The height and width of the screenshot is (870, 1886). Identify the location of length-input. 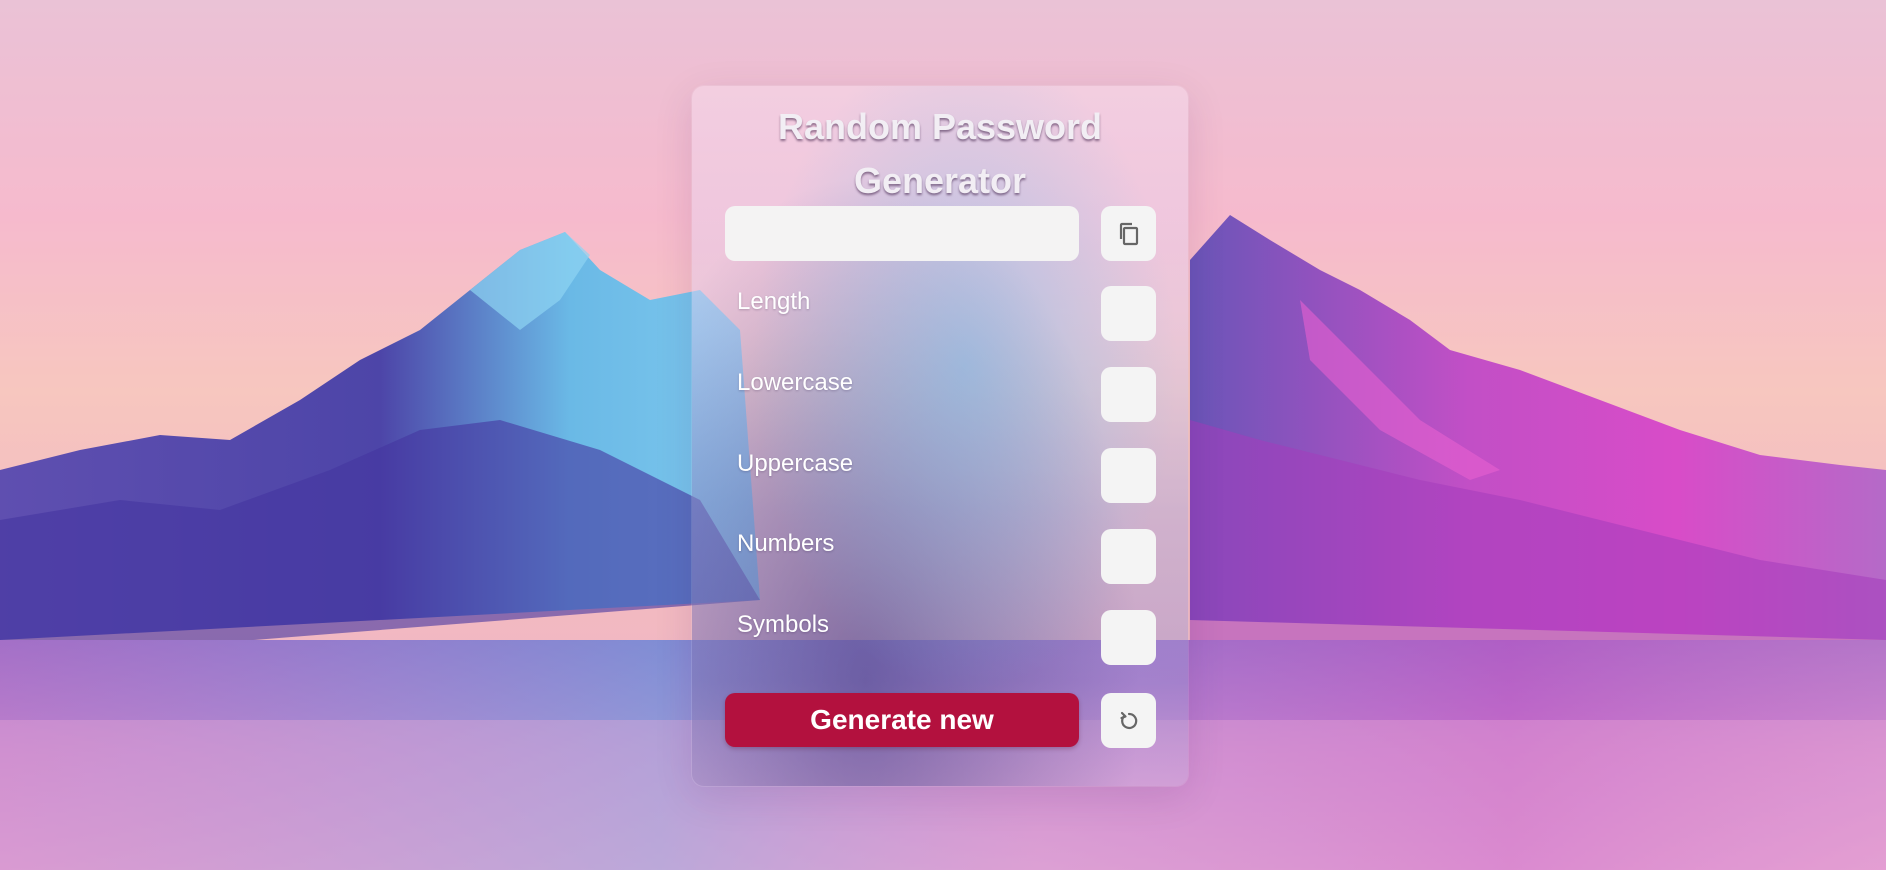
(1128, 313).